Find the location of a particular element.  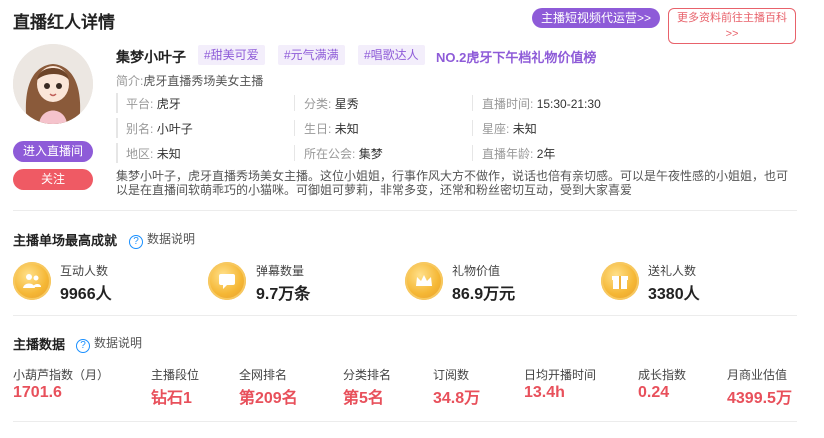

info-key: 地区: is located at coordinates (140, 154).